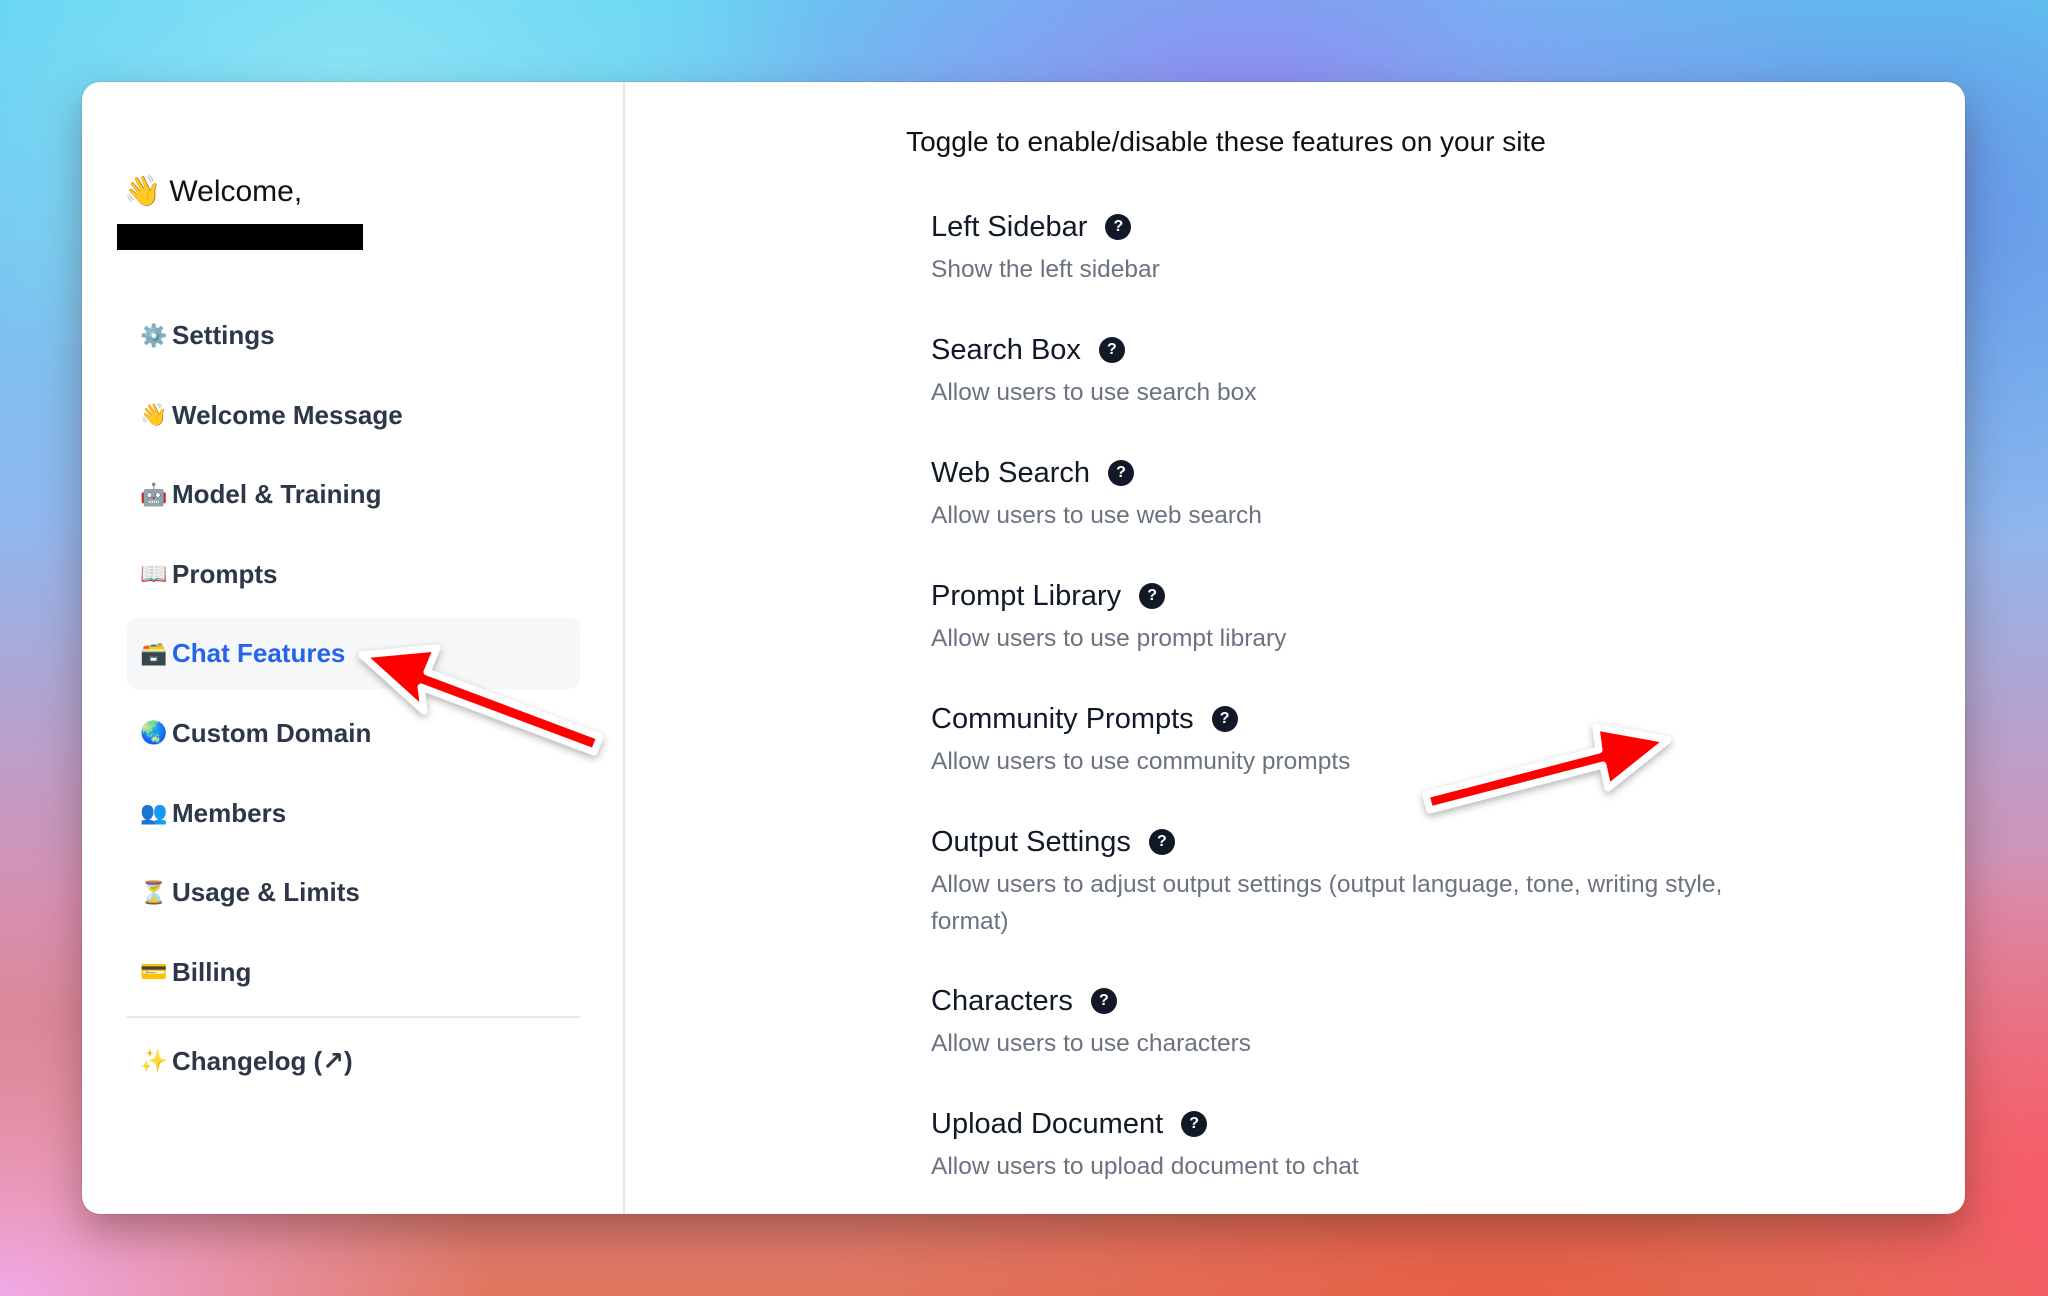  What do you see at coordinates (1109, 638) in the screenshot?
I see `feature-description: Allow users to use prompt library` at bounding box center [1109, 638].